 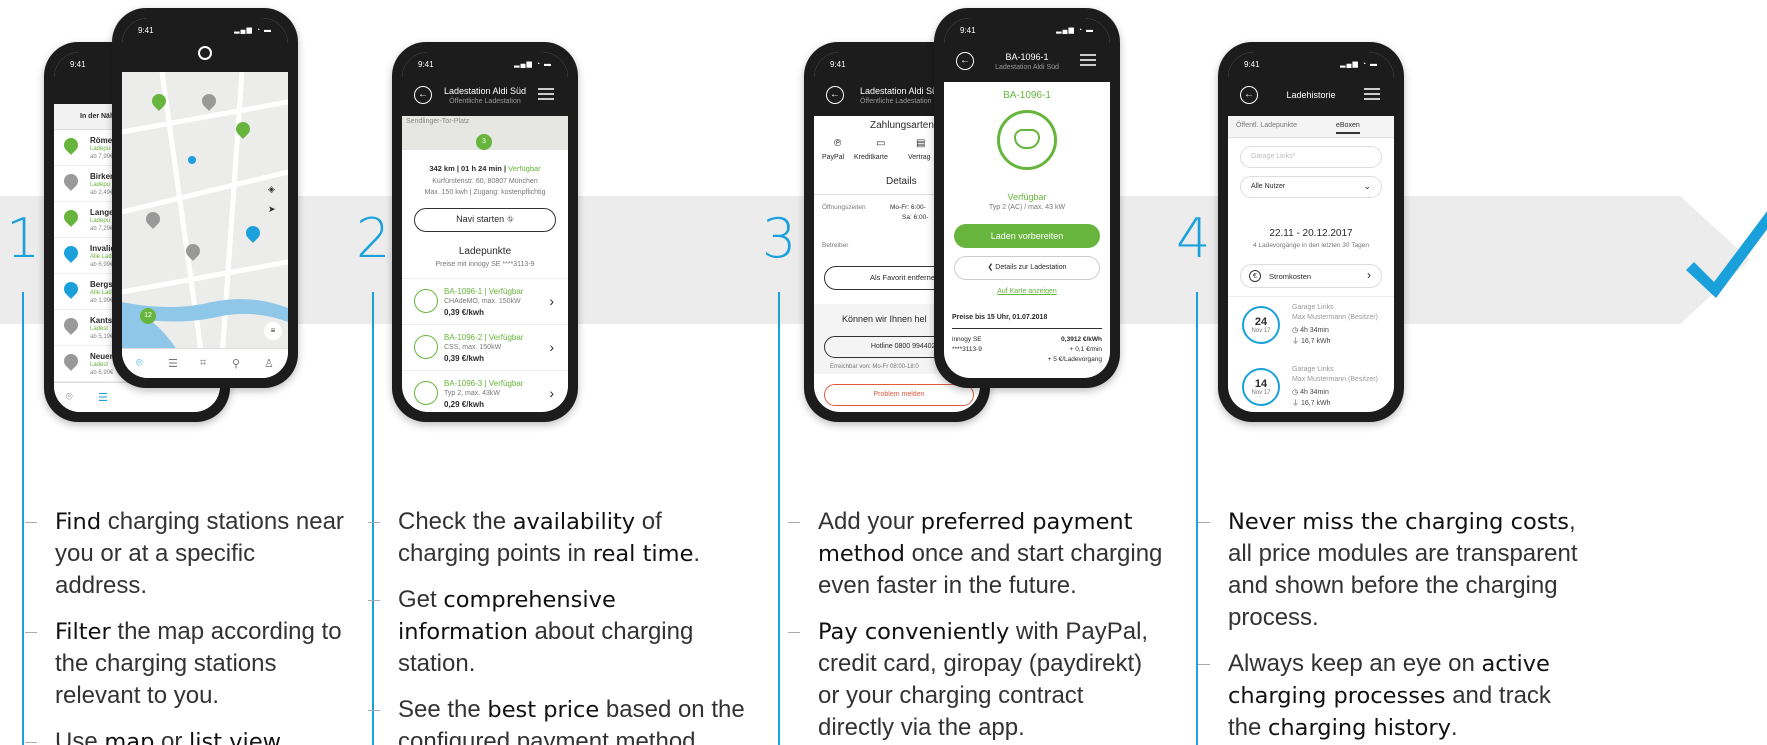 I want to click on payment-credit-card: Kreditkarte, so click(x=871, y=157).